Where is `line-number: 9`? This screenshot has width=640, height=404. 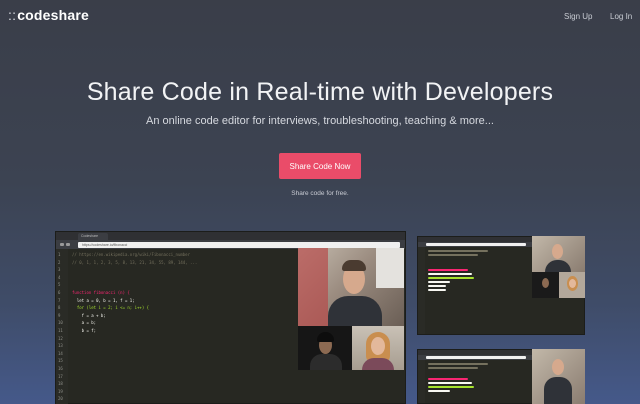 line-number: 9 is located at coordinates (59, 315).